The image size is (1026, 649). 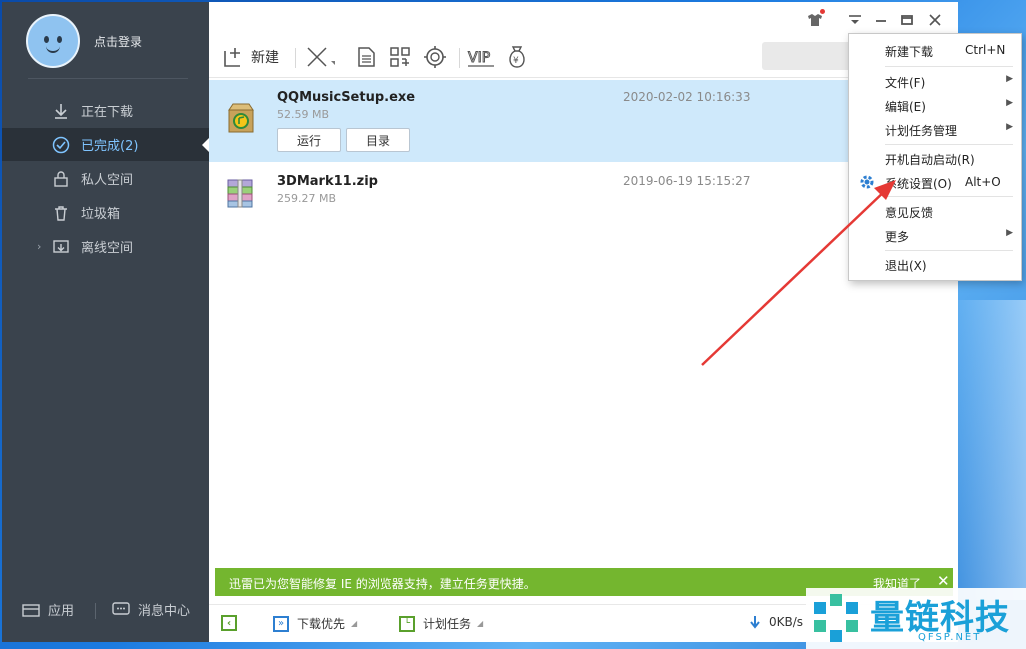 I want to click on menu-item-label: 意见反馈, so click(x=909, y=213).